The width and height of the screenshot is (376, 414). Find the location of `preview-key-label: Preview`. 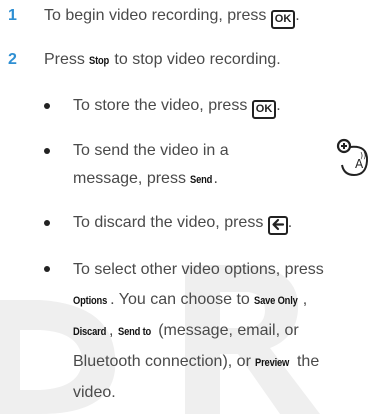

preview-key-label: Preview is located at coordinates (272, 363).